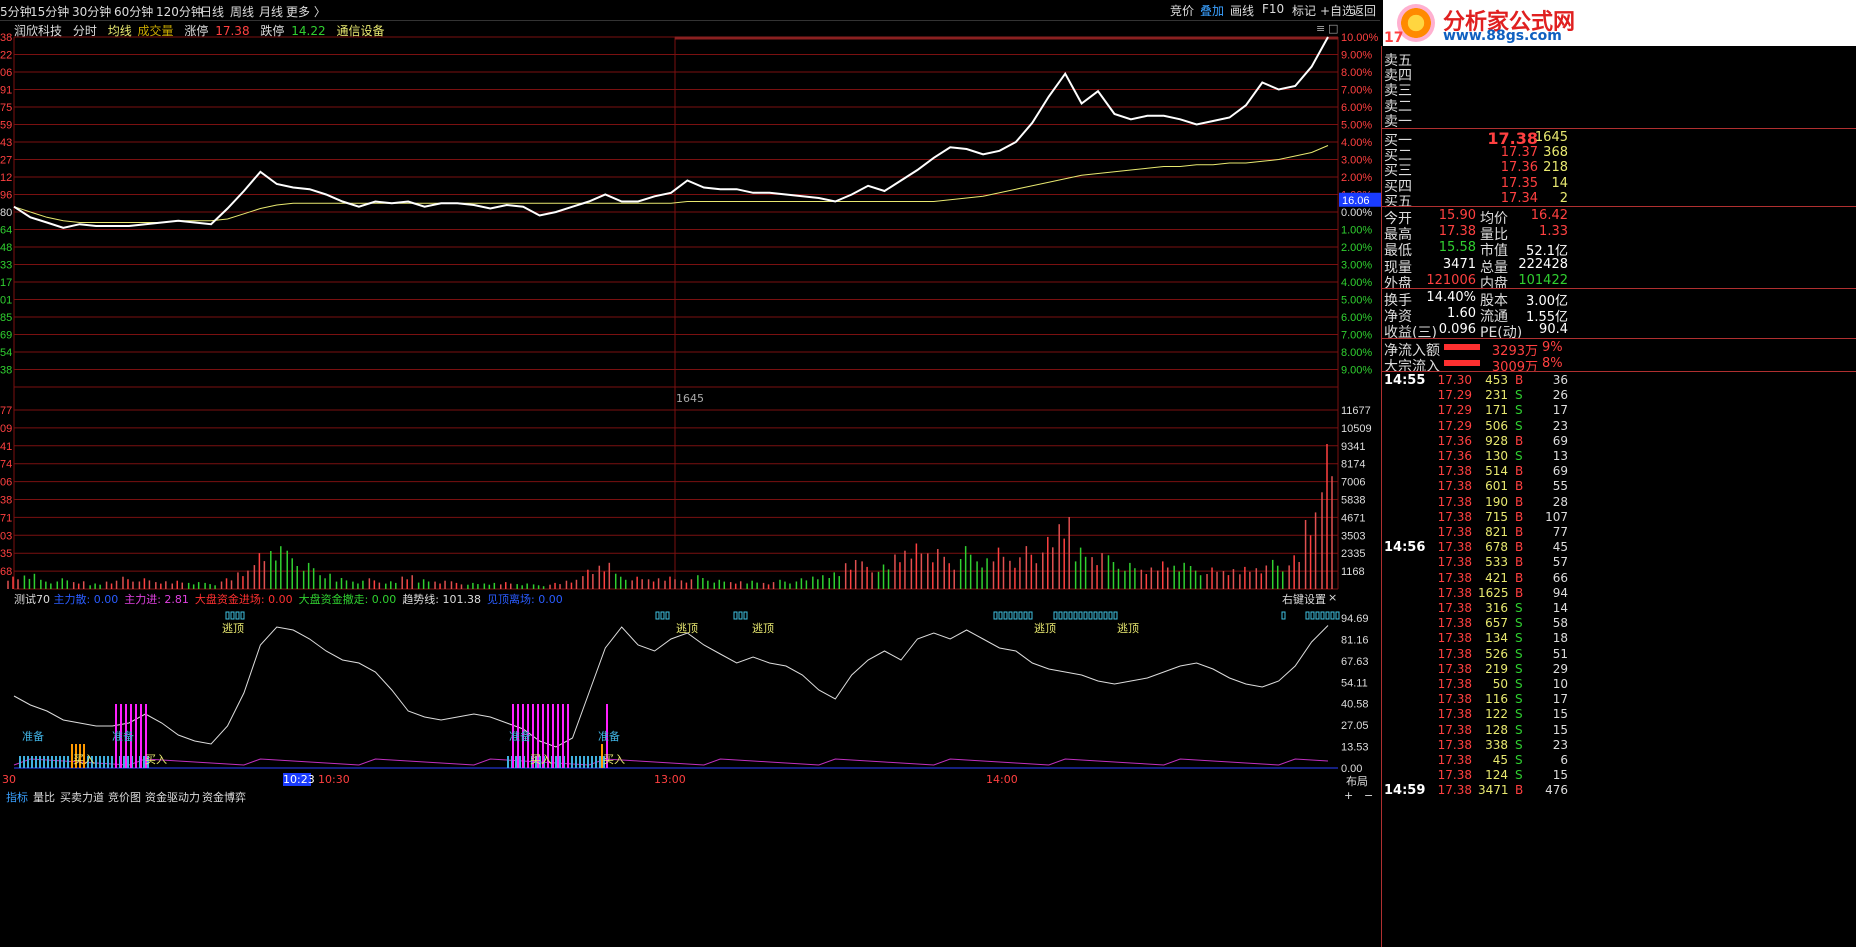 The image size is (1856, 947). Describe the element at coordinates (1332, 597) in the screenshot. I see `close-icon: ×` at that location.